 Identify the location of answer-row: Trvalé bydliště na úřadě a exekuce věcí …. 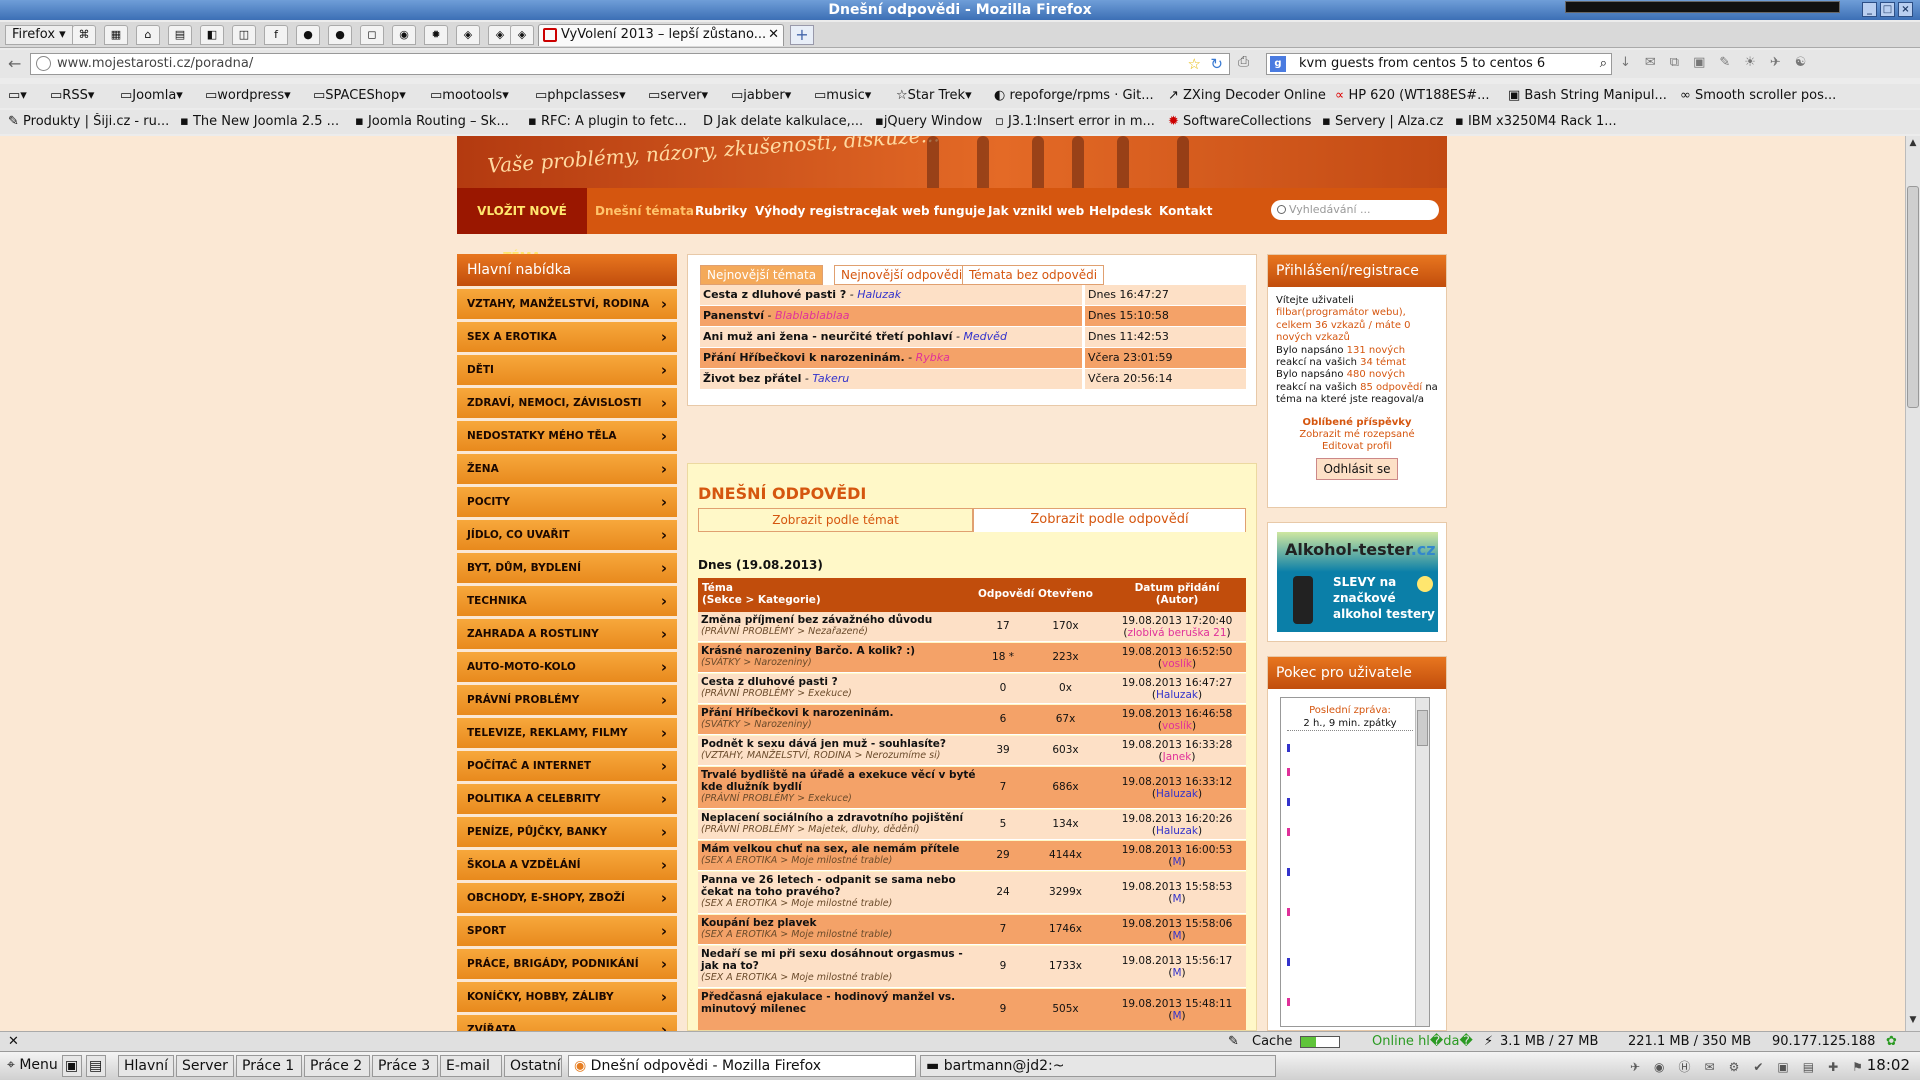
(972, 788).